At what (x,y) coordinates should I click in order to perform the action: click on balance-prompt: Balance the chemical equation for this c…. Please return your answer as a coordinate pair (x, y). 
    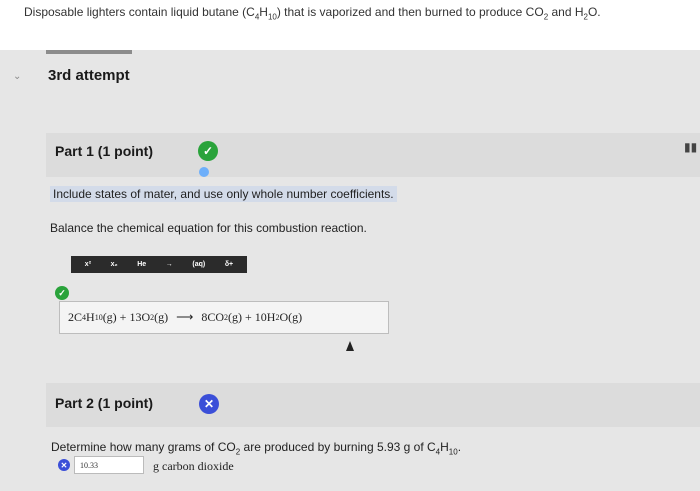
    Looking at the image, I should click on (208, 228).